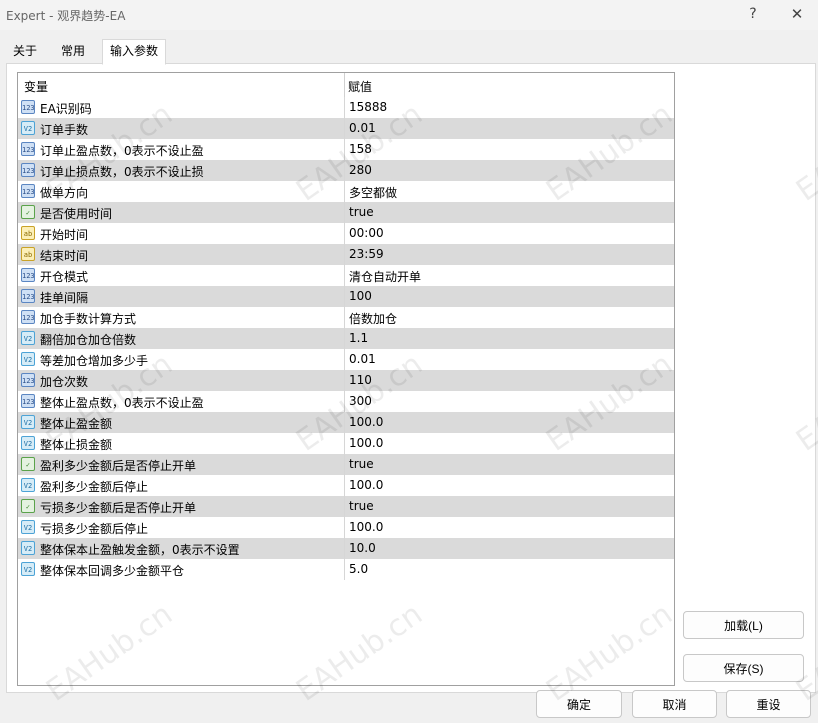 Image resolution: width=818 pixels, height=723 pixels. I want to click on table-row: ✓ 是否使用时间 true, so click(346, 212).